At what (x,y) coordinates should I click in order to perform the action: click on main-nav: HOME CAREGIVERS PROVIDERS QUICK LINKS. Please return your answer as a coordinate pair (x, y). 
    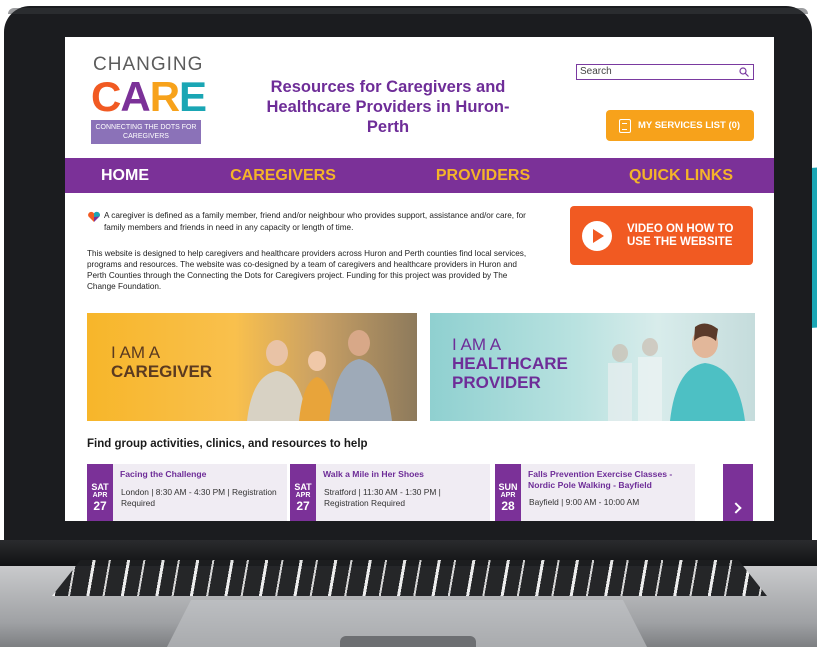
    Looking at the image, I should click on (419, 175).